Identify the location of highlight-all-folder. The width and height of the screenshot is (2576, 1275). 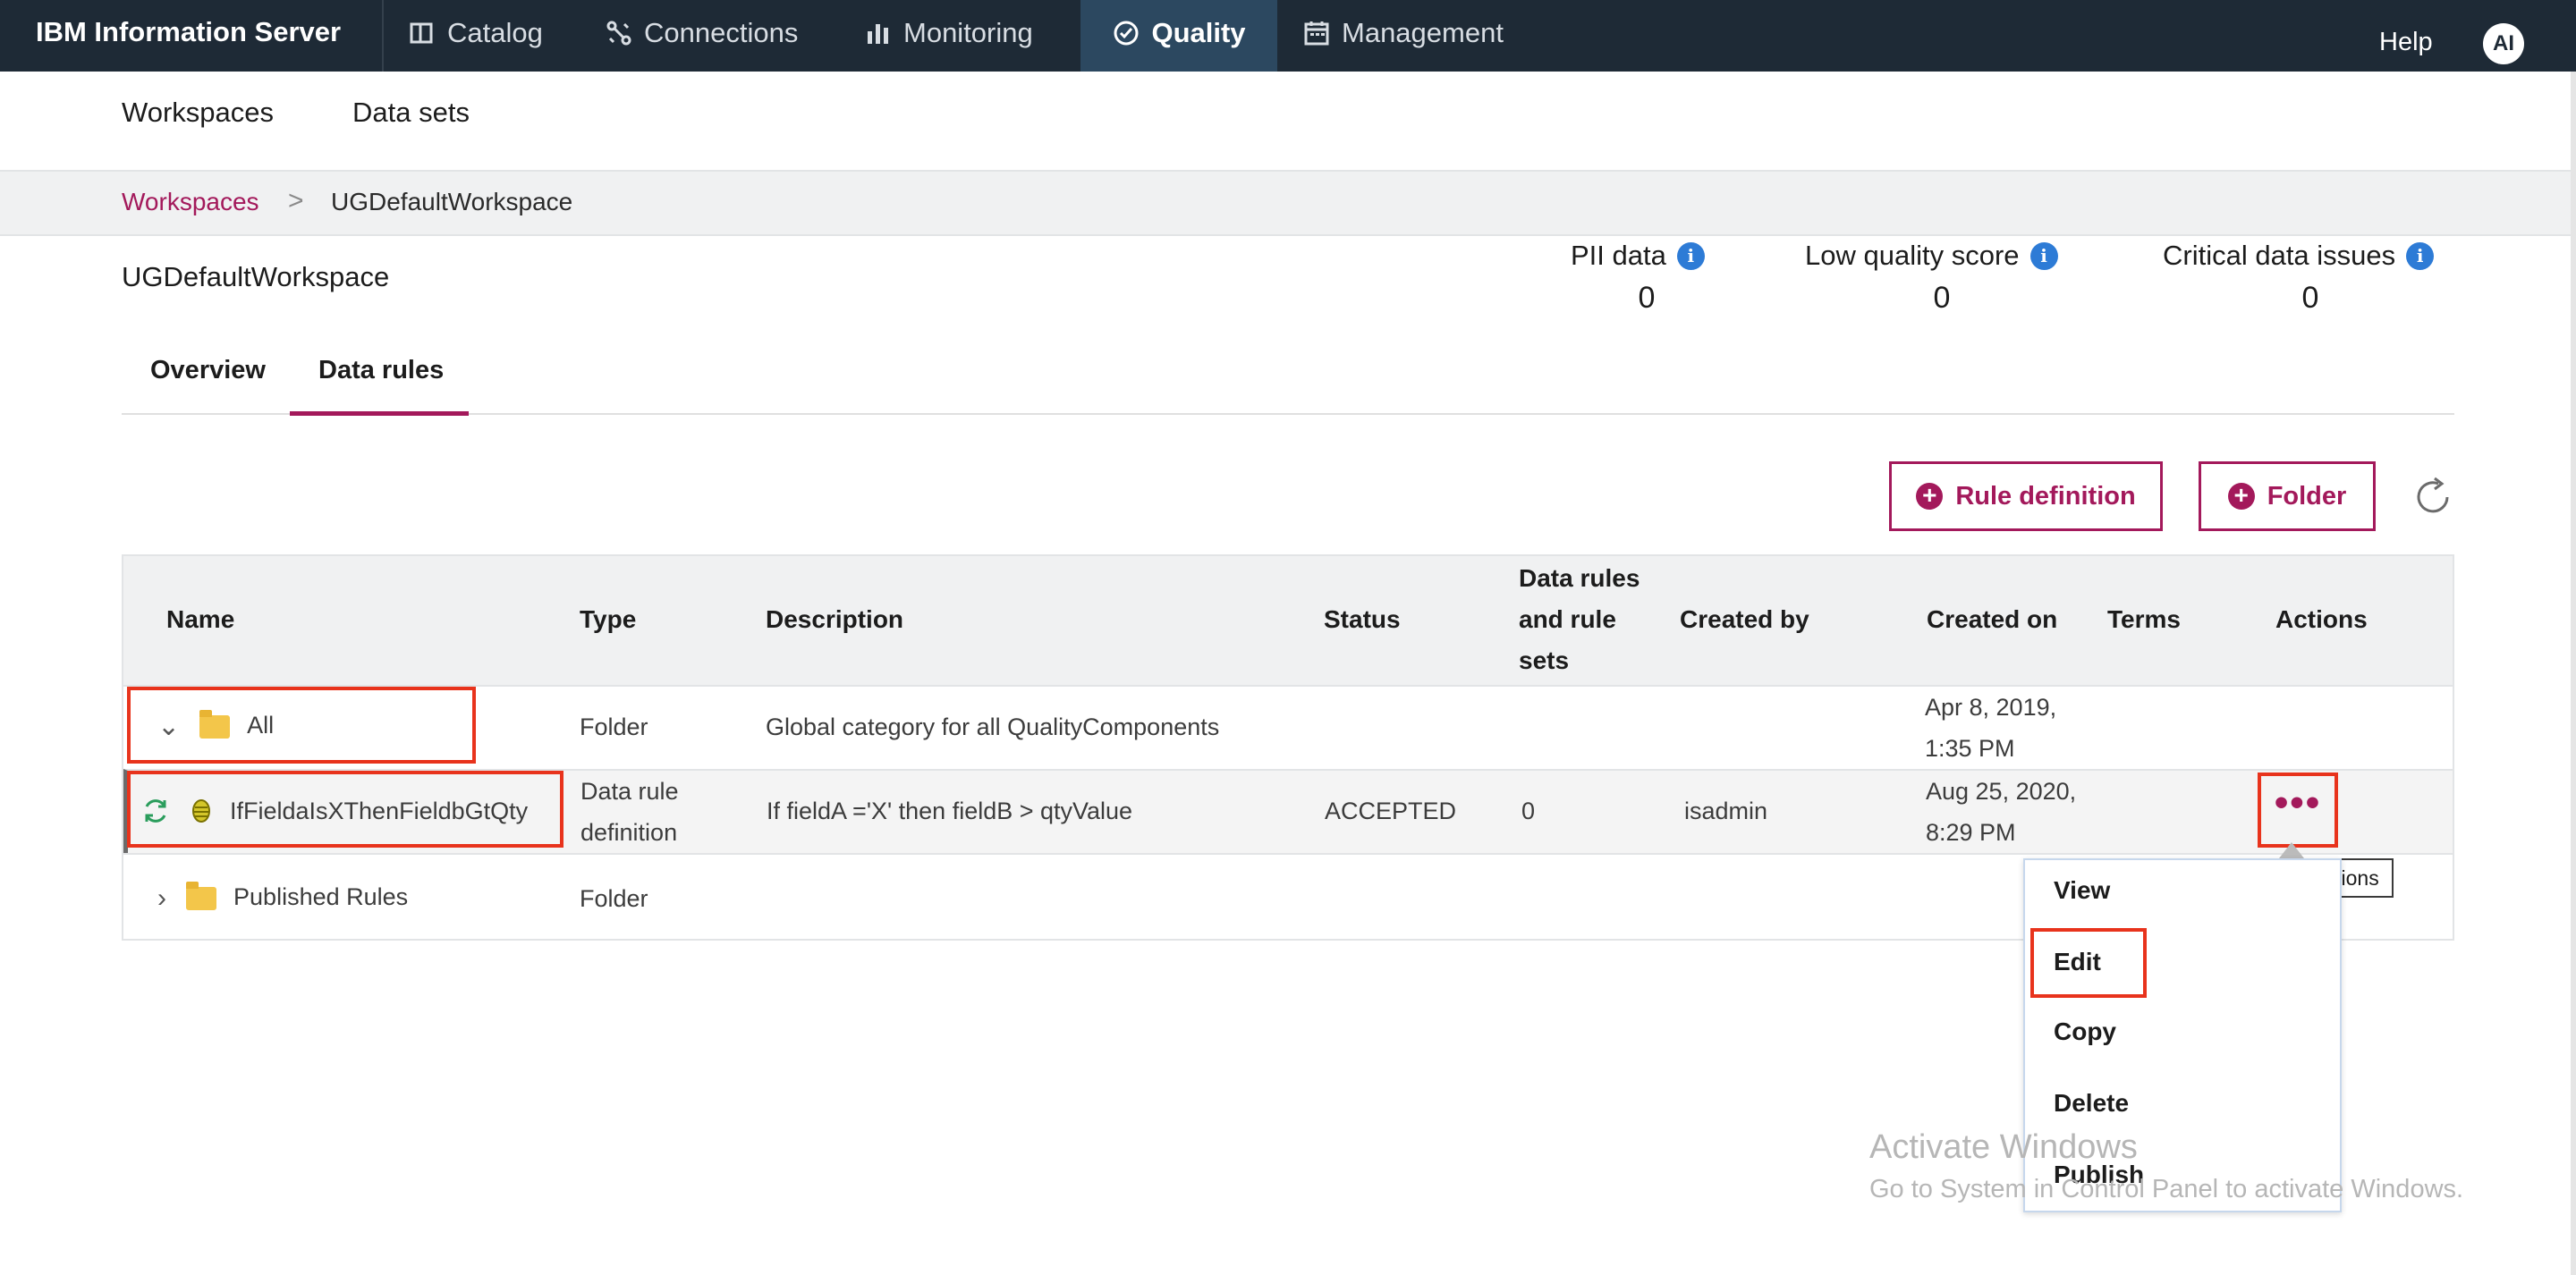
(301, 725).